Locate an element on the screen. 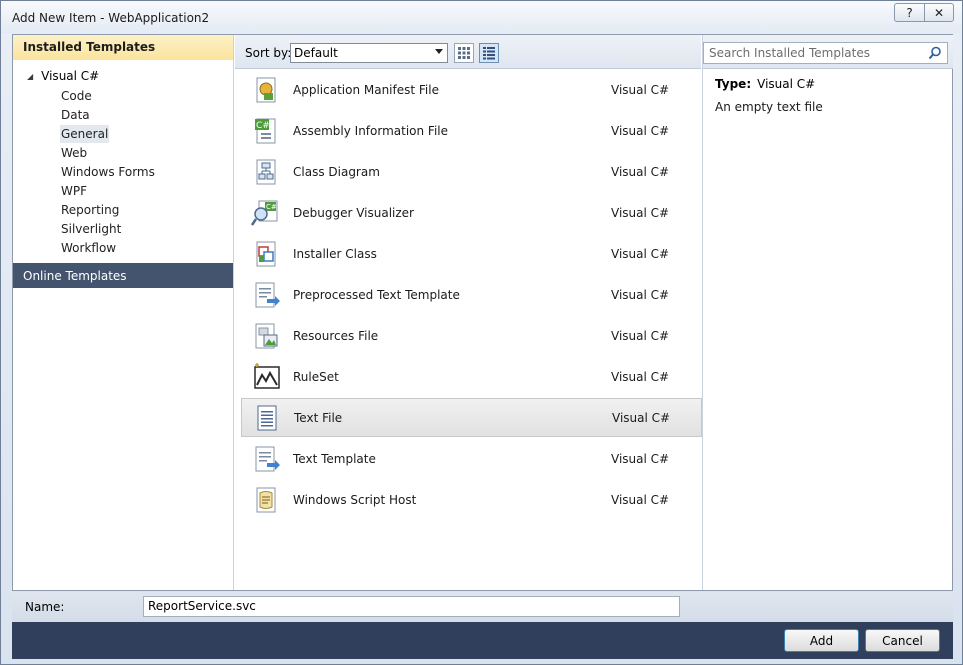  template-name: Application Manifest File is located at coordinates (366, 89).